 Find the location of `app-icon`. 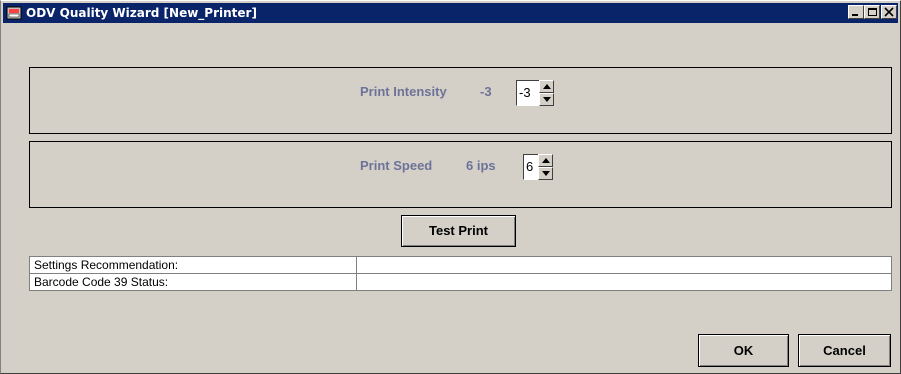

app-icon is located at coordinates (14, 13).